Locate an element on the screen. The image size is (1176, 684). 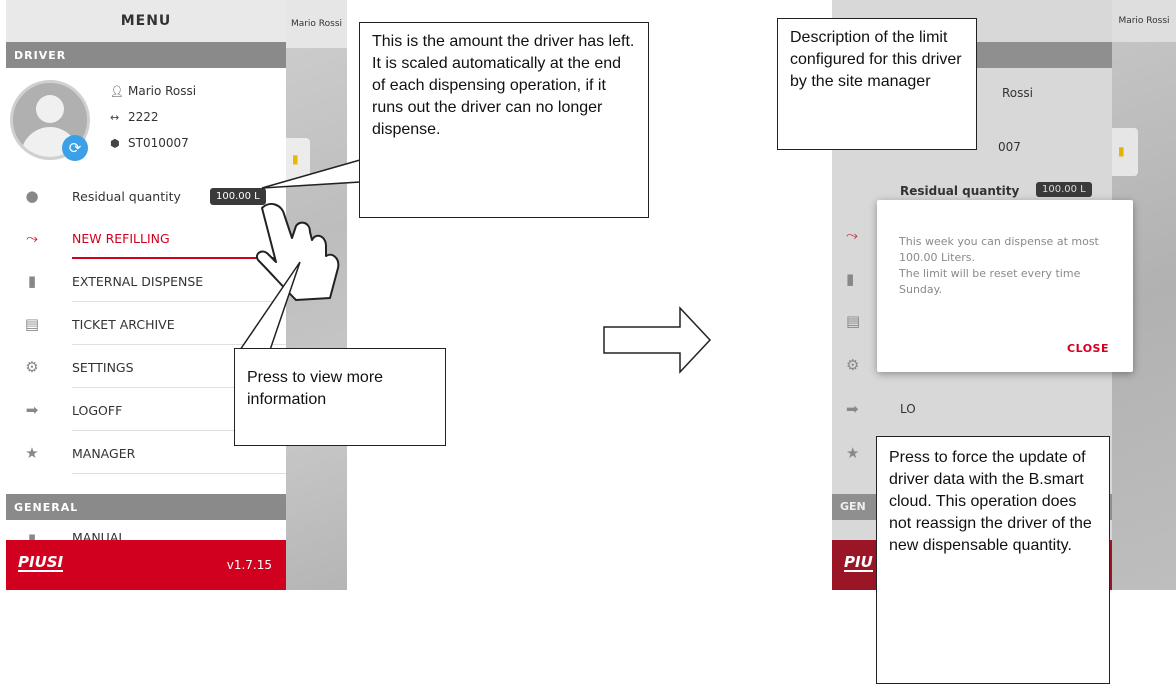
fuel-pump-icon: ▮ is located at coordinates (850, 279).